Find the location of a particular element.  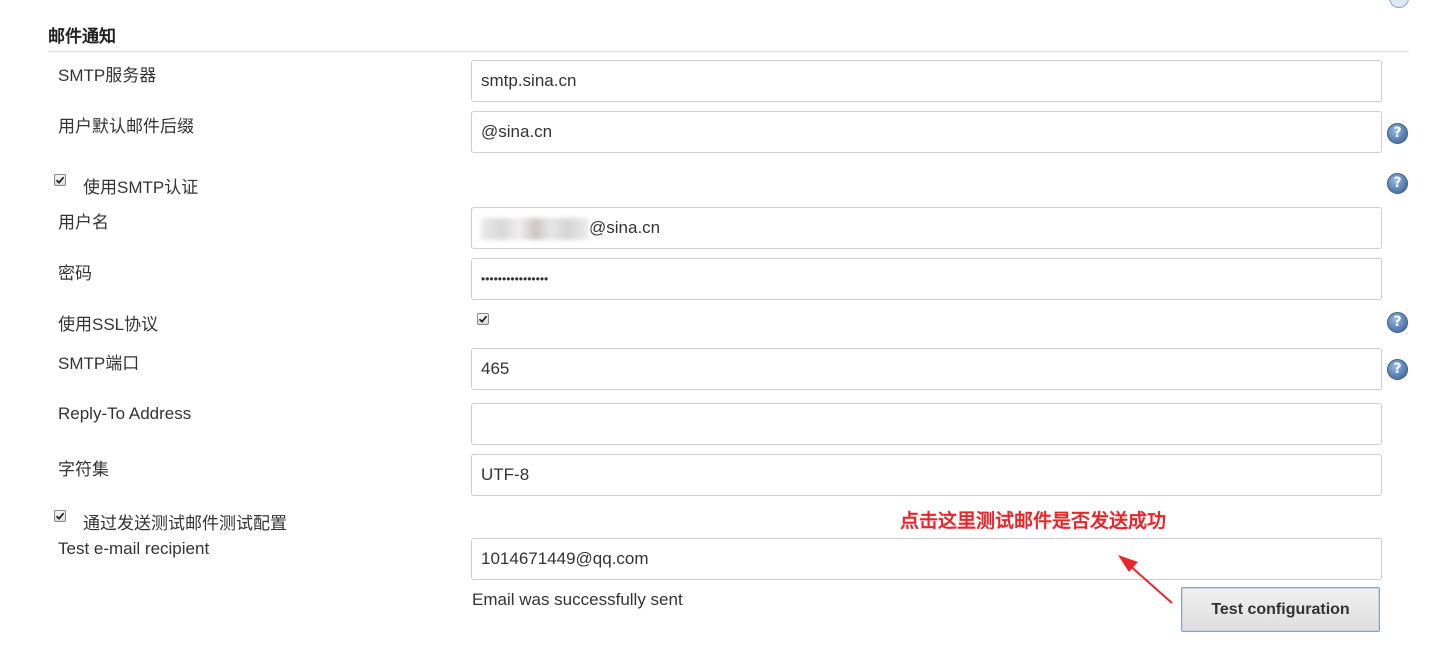

smtp-server-input: smtp.sina.cn is located at coordinates (926, 81).